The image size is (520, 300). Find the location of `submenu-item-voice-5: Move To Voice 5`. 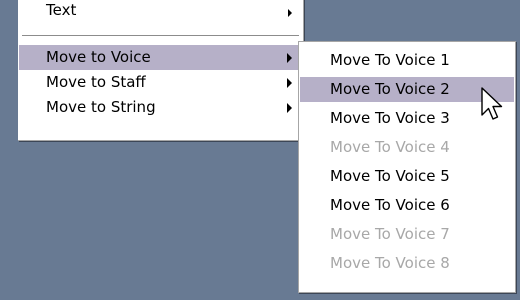

submenu-item-voice-5: Move To Voice 5 is located at coordinates (407, 176).